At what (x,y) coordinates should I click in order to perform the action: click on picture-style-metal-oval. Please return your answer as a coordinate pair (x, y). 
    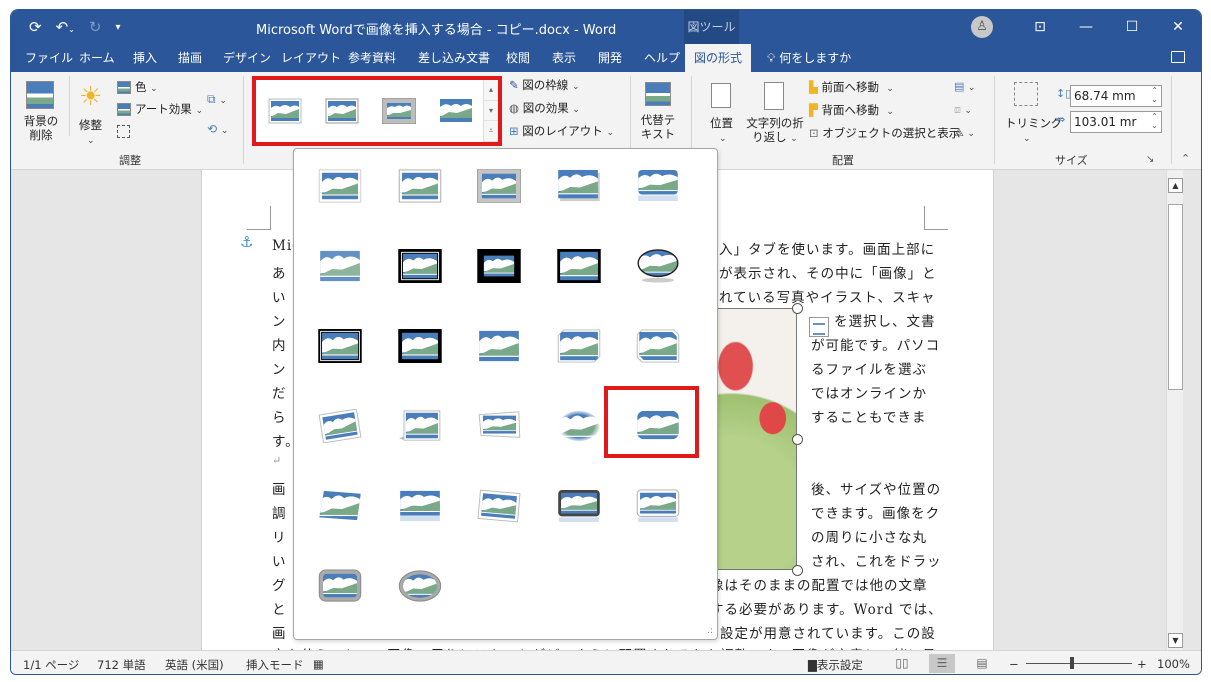
    Looking at the image, I should click on (420, 588).